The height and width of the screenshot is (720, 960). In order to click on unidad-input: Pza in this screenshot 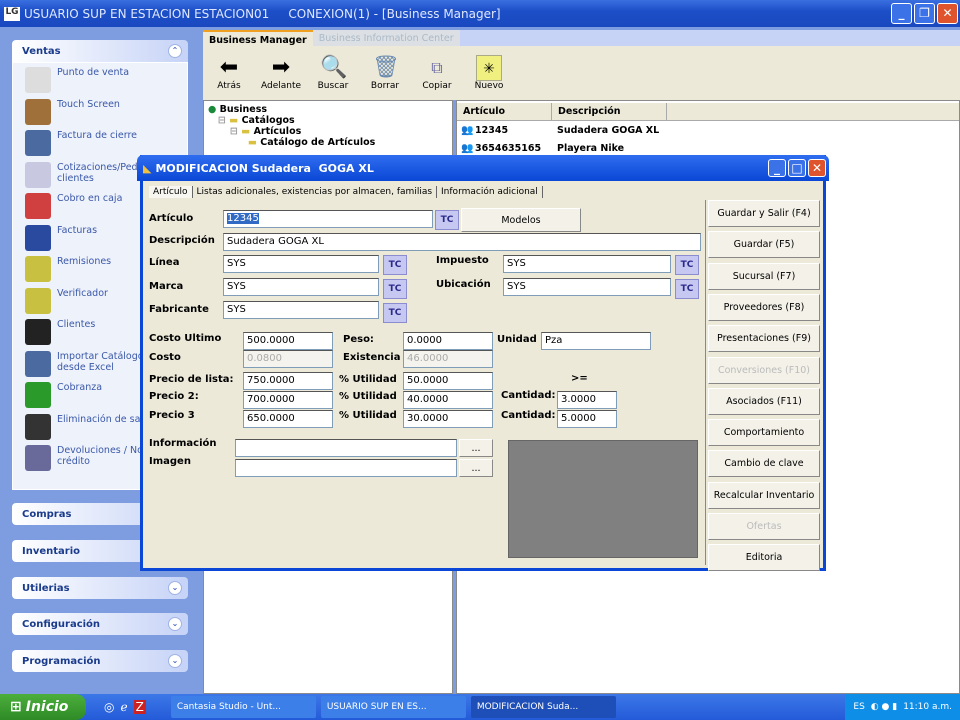, I will do `click(596, 341)`.